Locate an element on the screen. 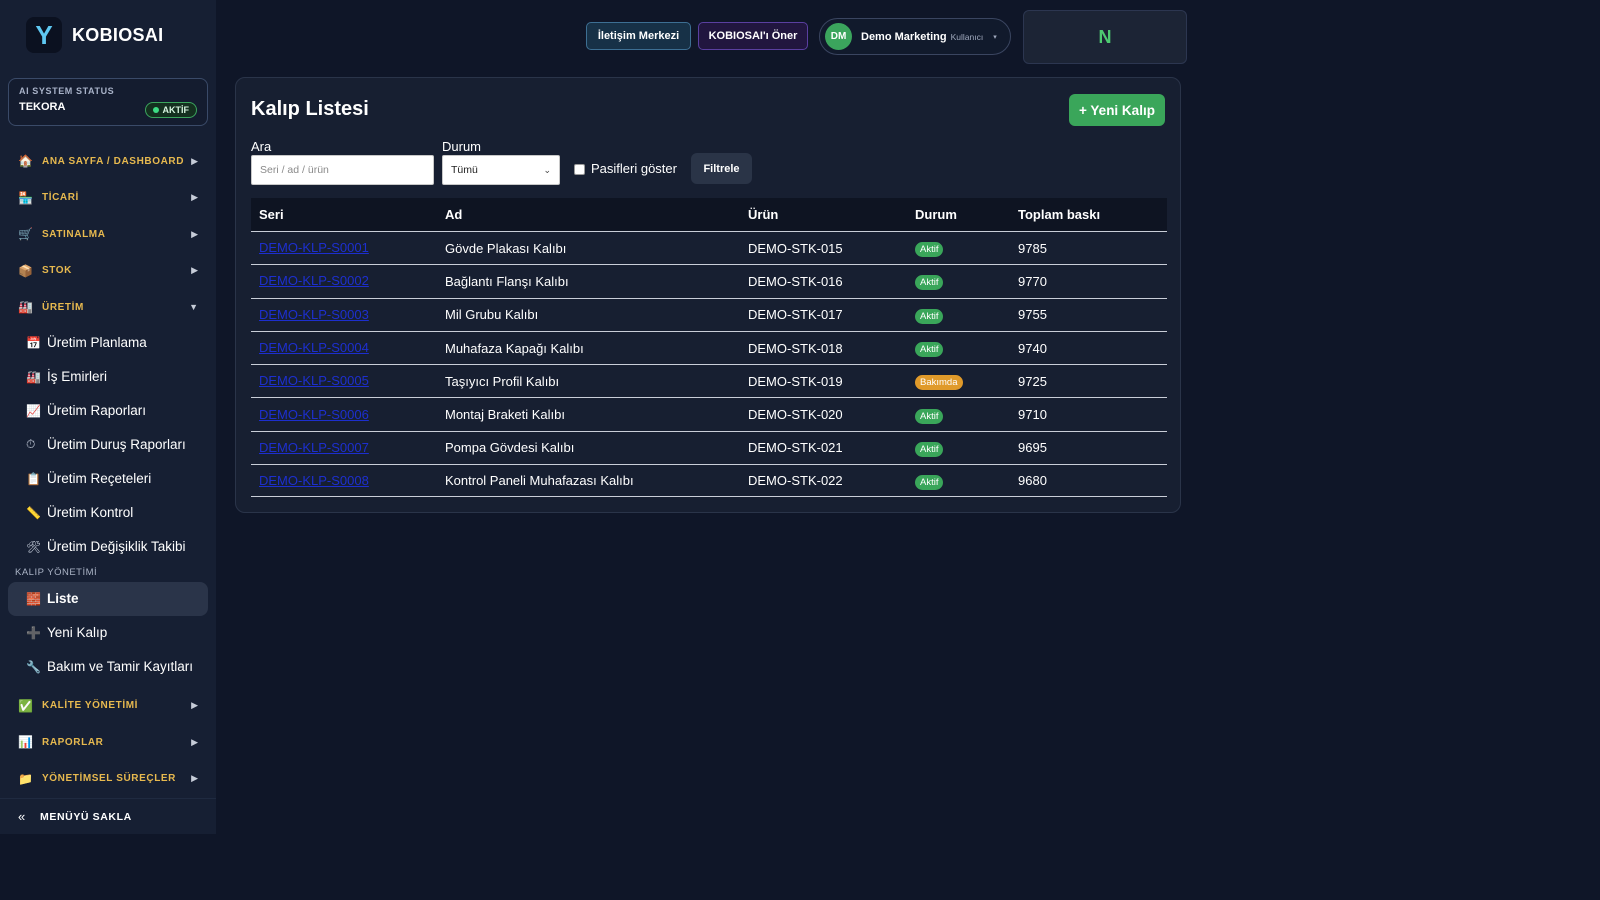 The image size is (1600, 900). sidebar-group-label: SATINALMA is located at coordinates (74, 234).